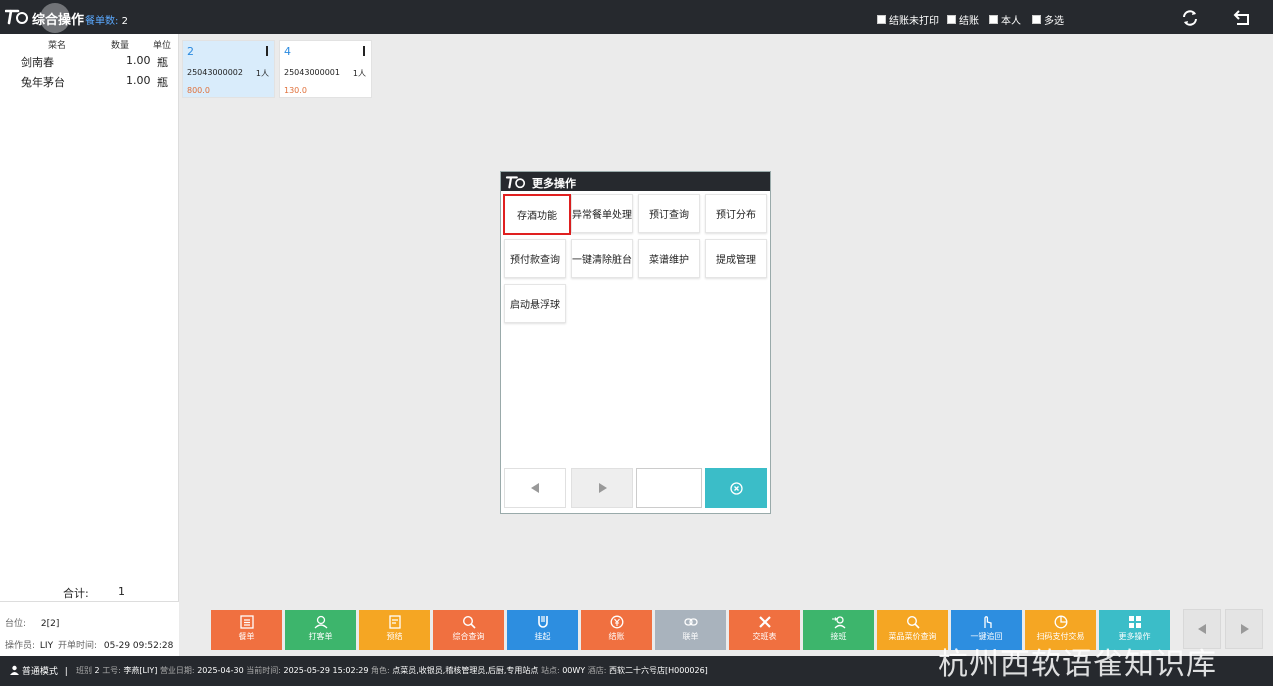 The image size is (1273, 686). What do you see at coordinates (121, 591) in the screenshot?
I see `total-value: 1` at bounding box center [121, 591].